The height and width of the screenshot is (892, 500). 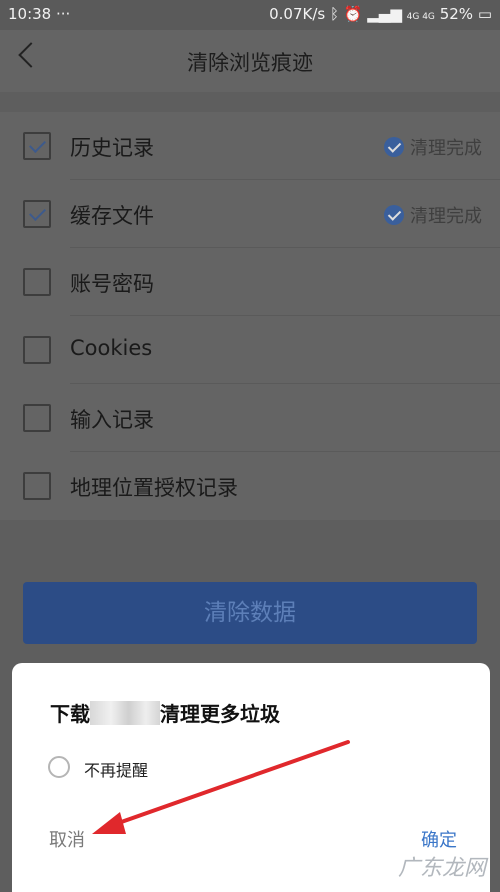 What do you see at coordinates (221, 787) in the screenshot?
I see `annotation-arrow-icon` at bounding box center [221, 787].